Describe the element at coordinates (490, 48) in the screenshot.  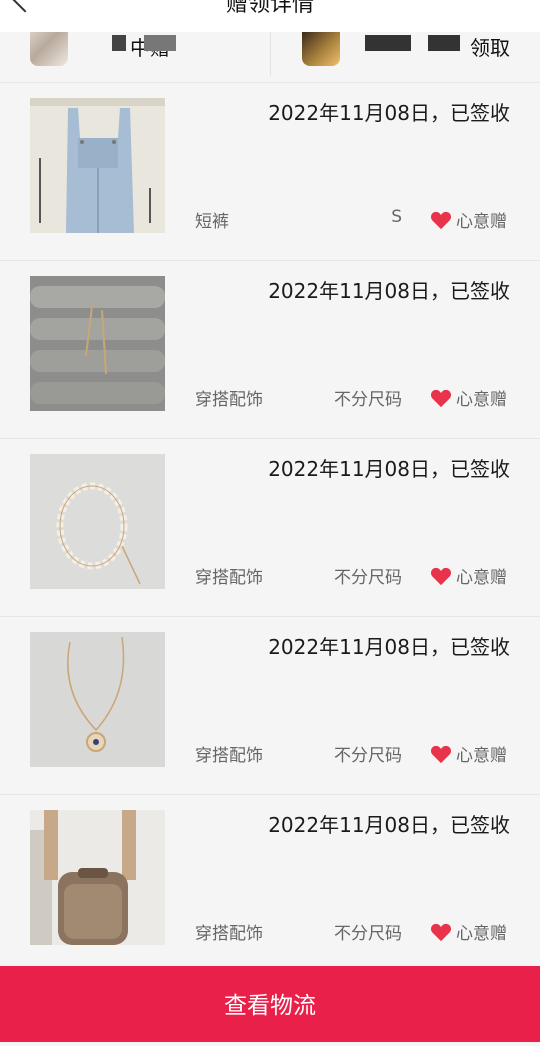
I see `receiver-label: 领取` at that location.